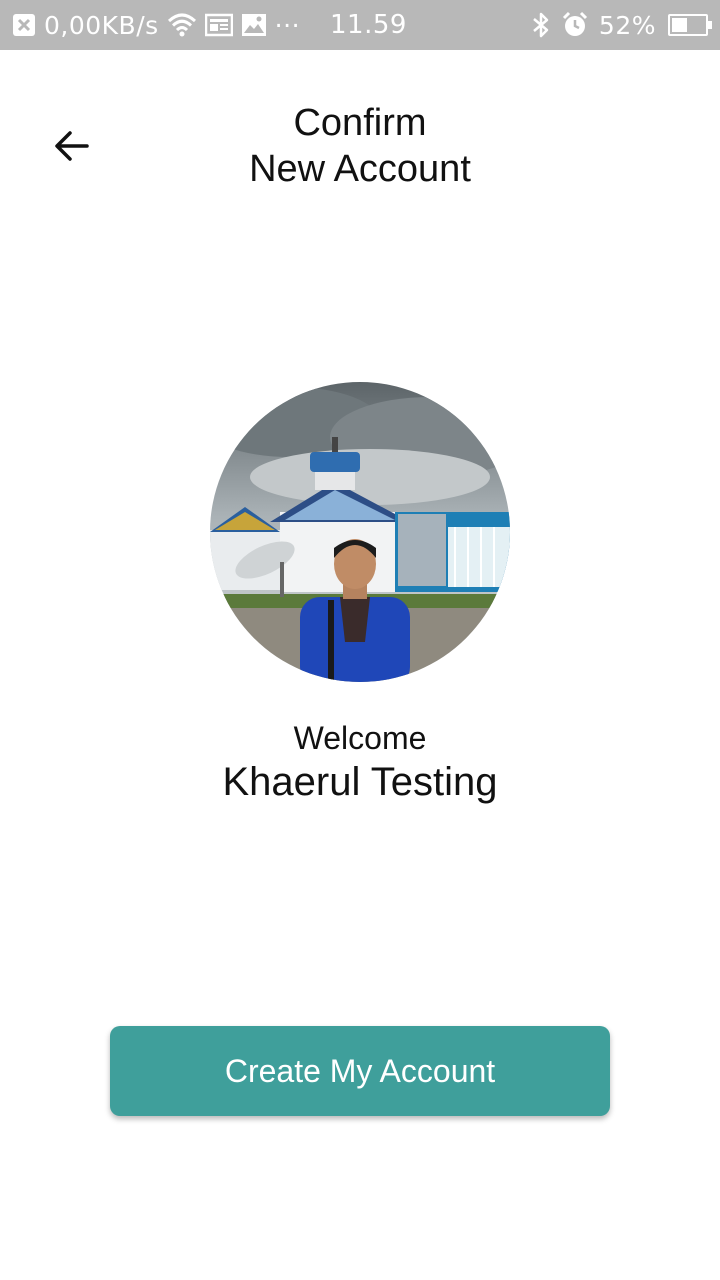  Describe the element at coordinates (575, 25) in the screenshot. I see `alarm-icon` at that location.